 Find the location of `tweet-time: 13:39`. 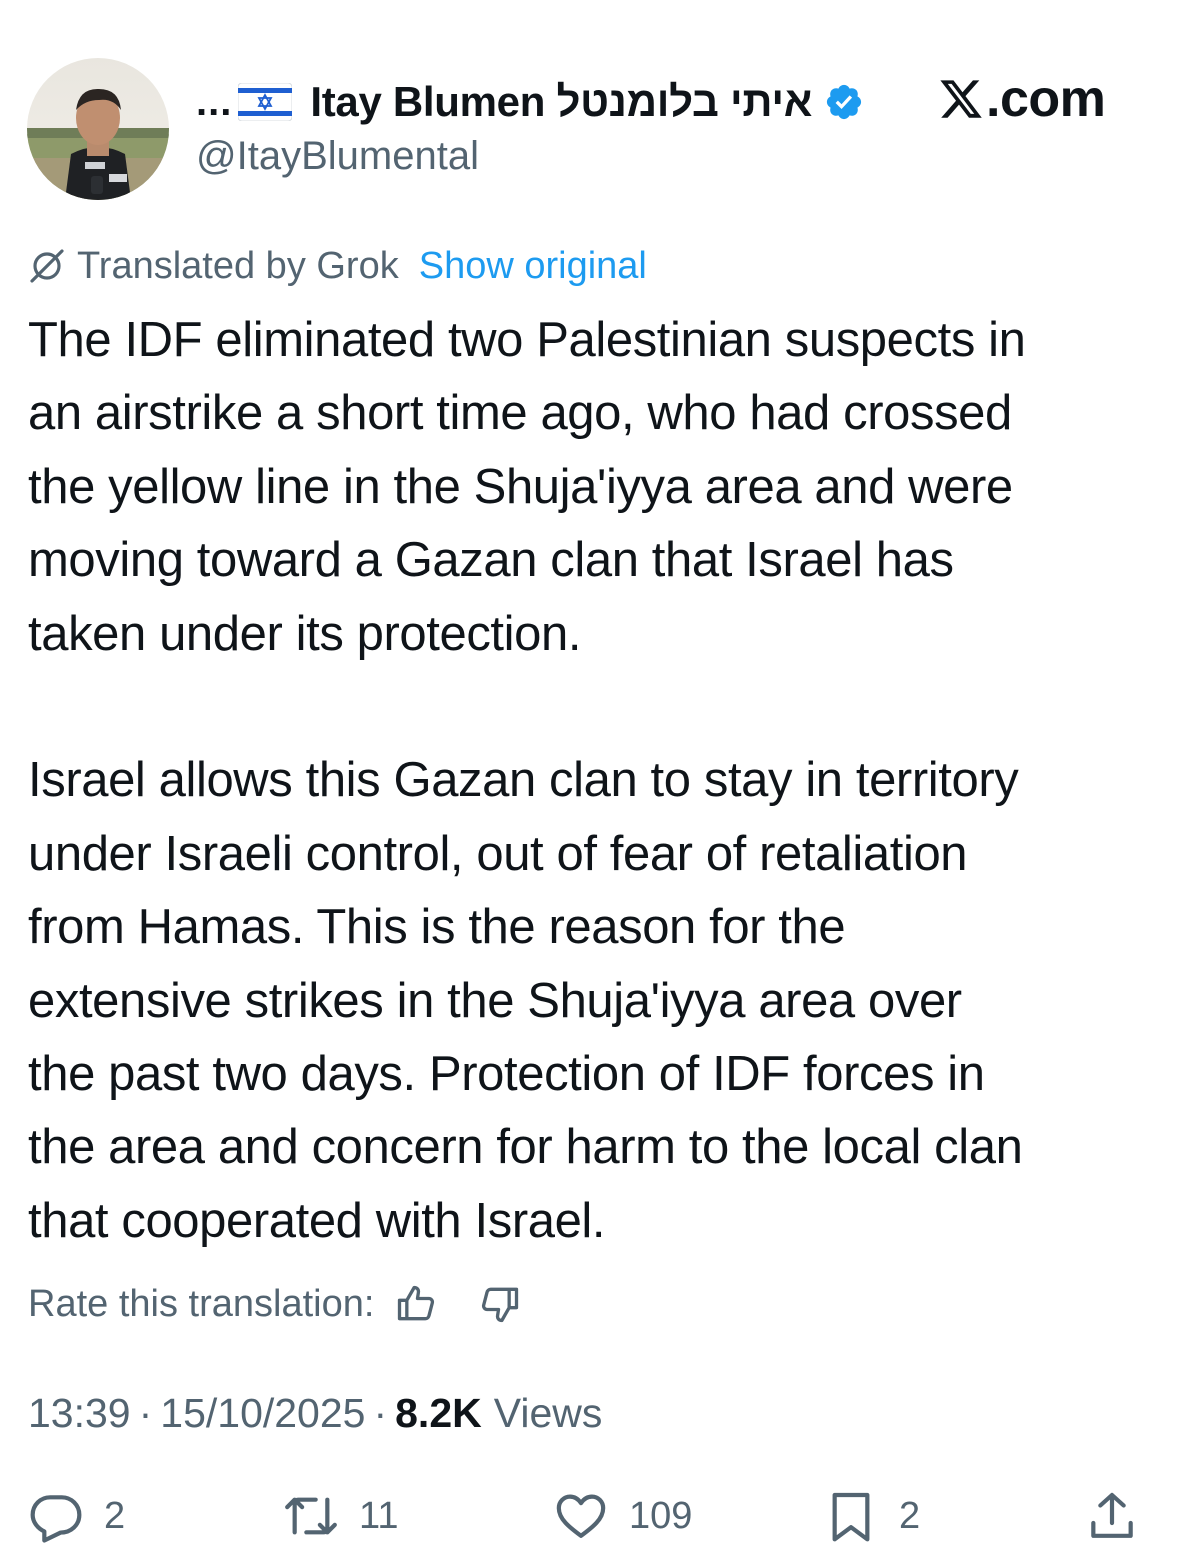

tweet-time: 13:39 is located at coordinates (79, 1413).